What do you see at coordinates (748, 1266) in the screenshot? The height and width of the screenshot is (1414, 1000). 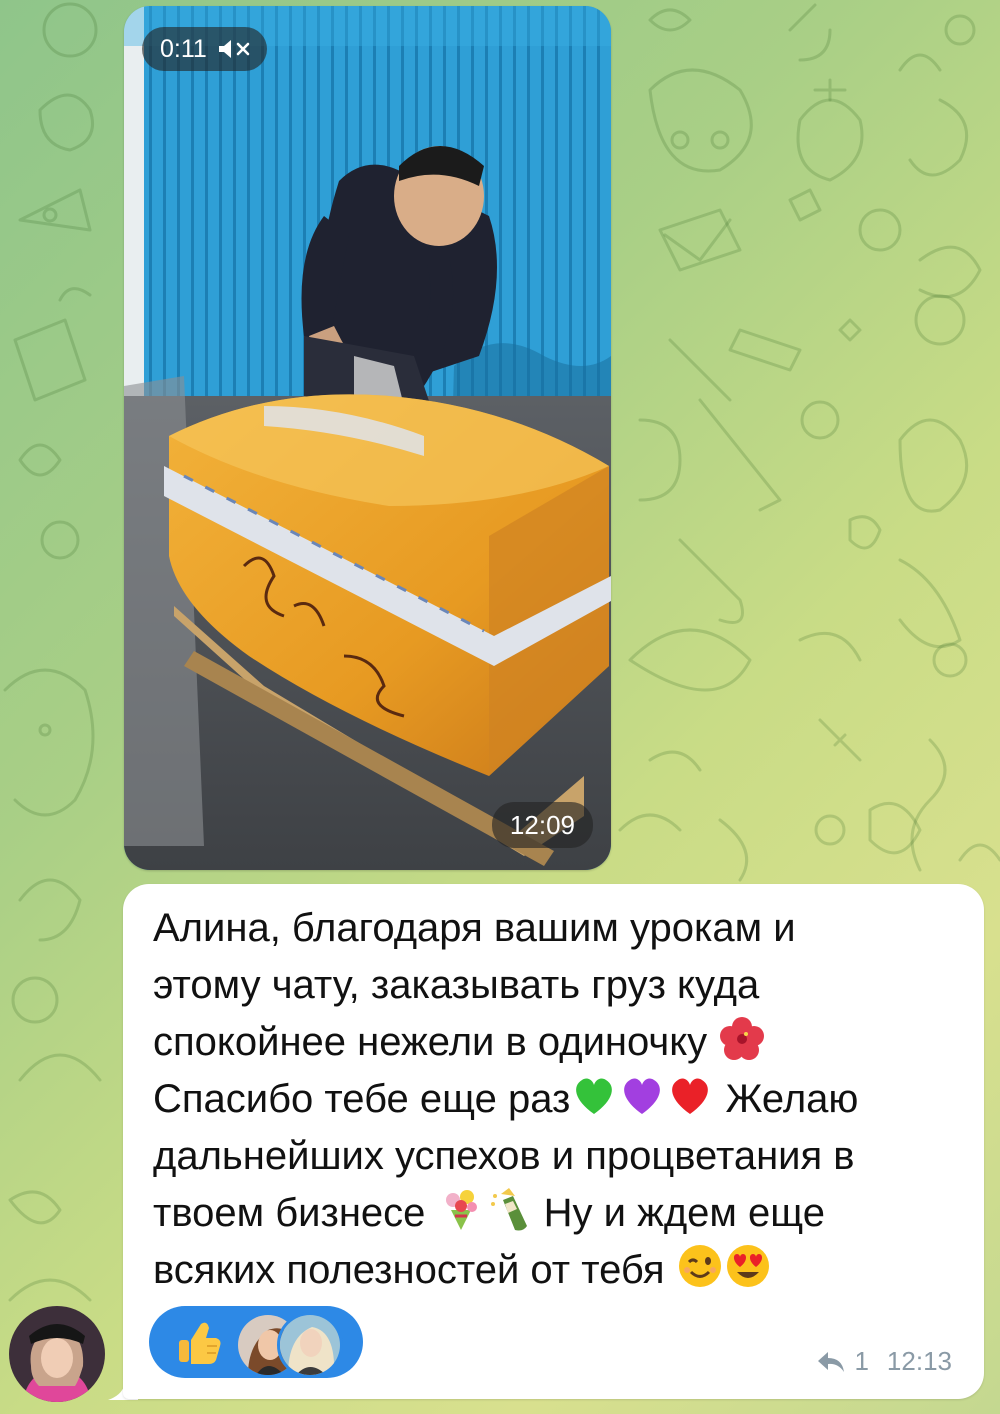 I see `heart-eyes-face-emoji-icon` at bounding box center [748, 1266].